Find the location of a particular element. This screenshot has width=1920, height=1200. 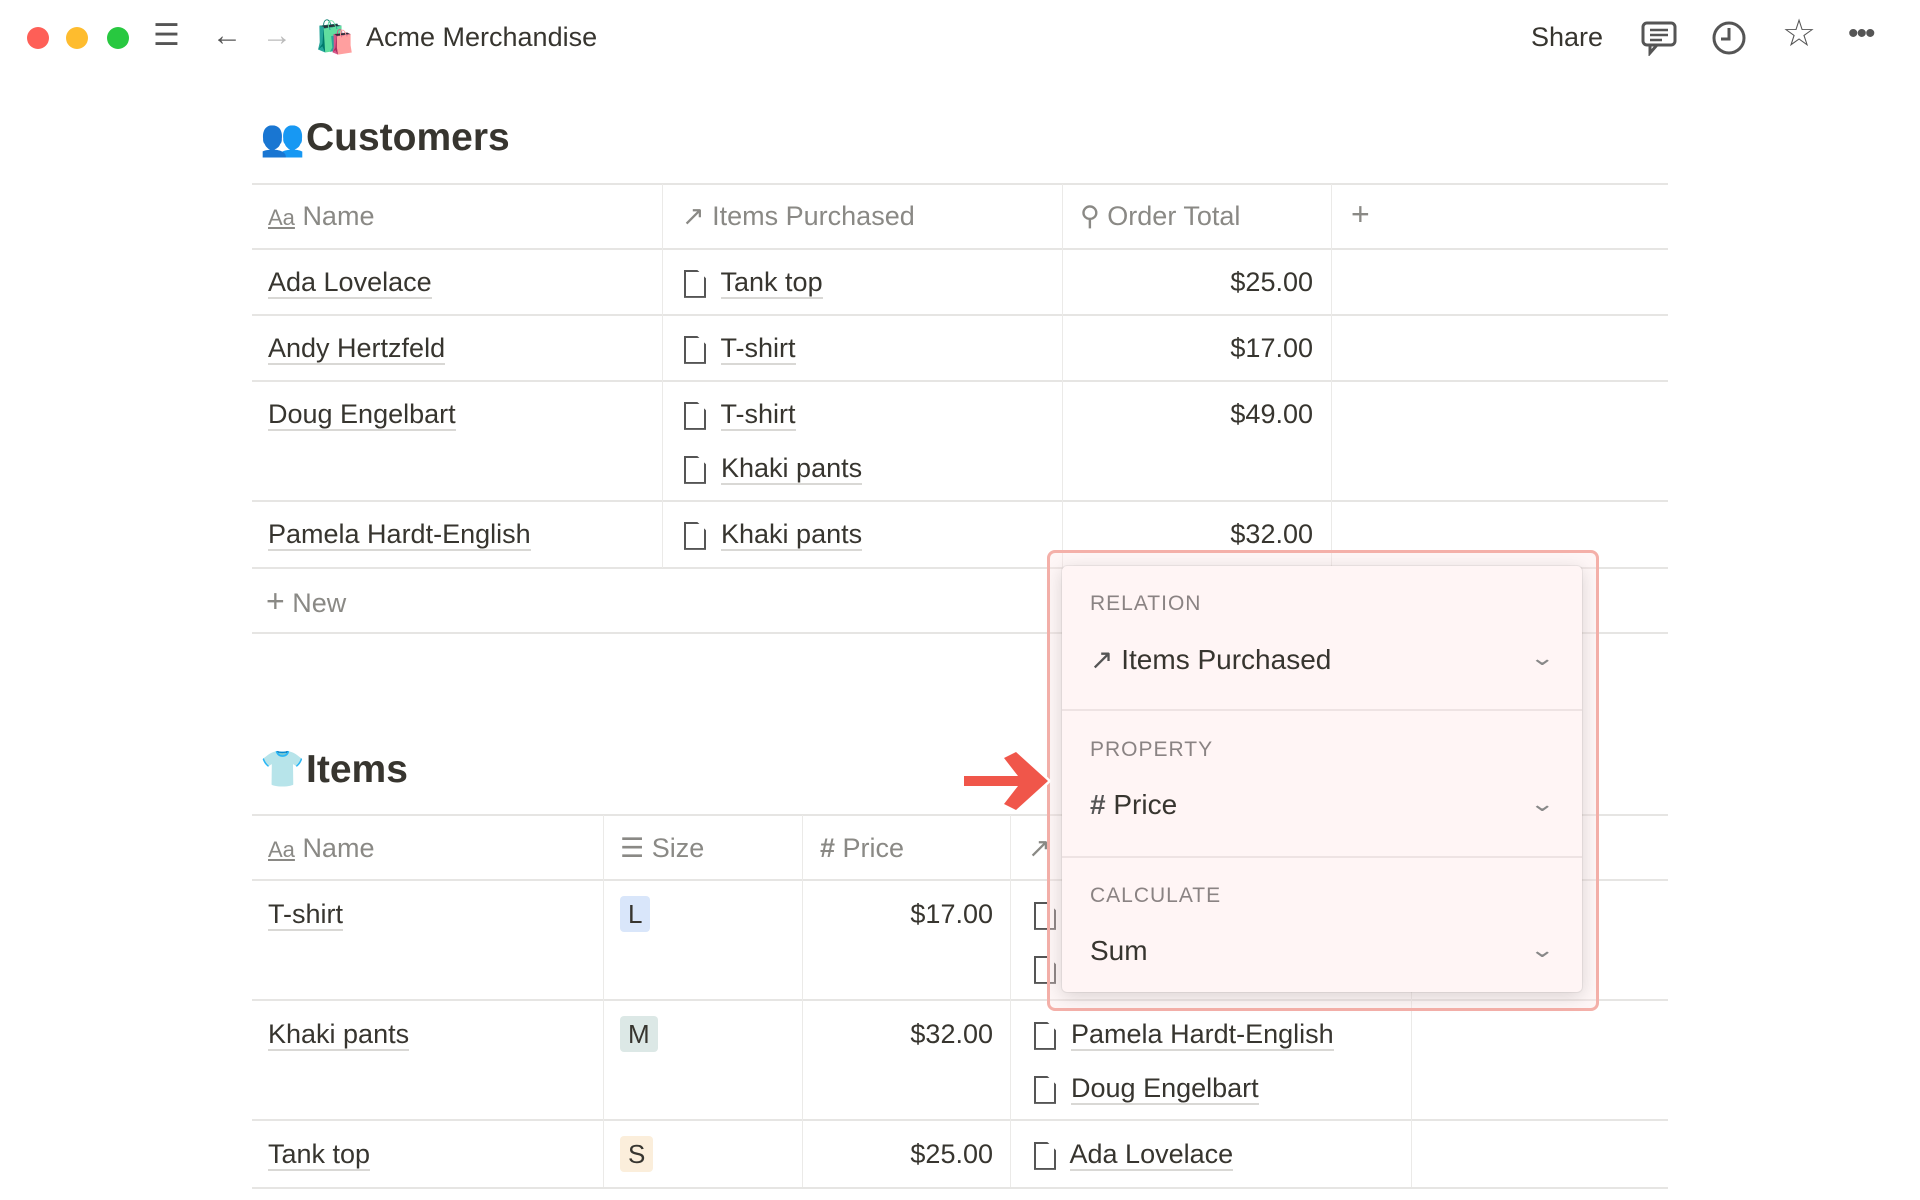

more-icon: ••• is located at coordinates (1861, 34).